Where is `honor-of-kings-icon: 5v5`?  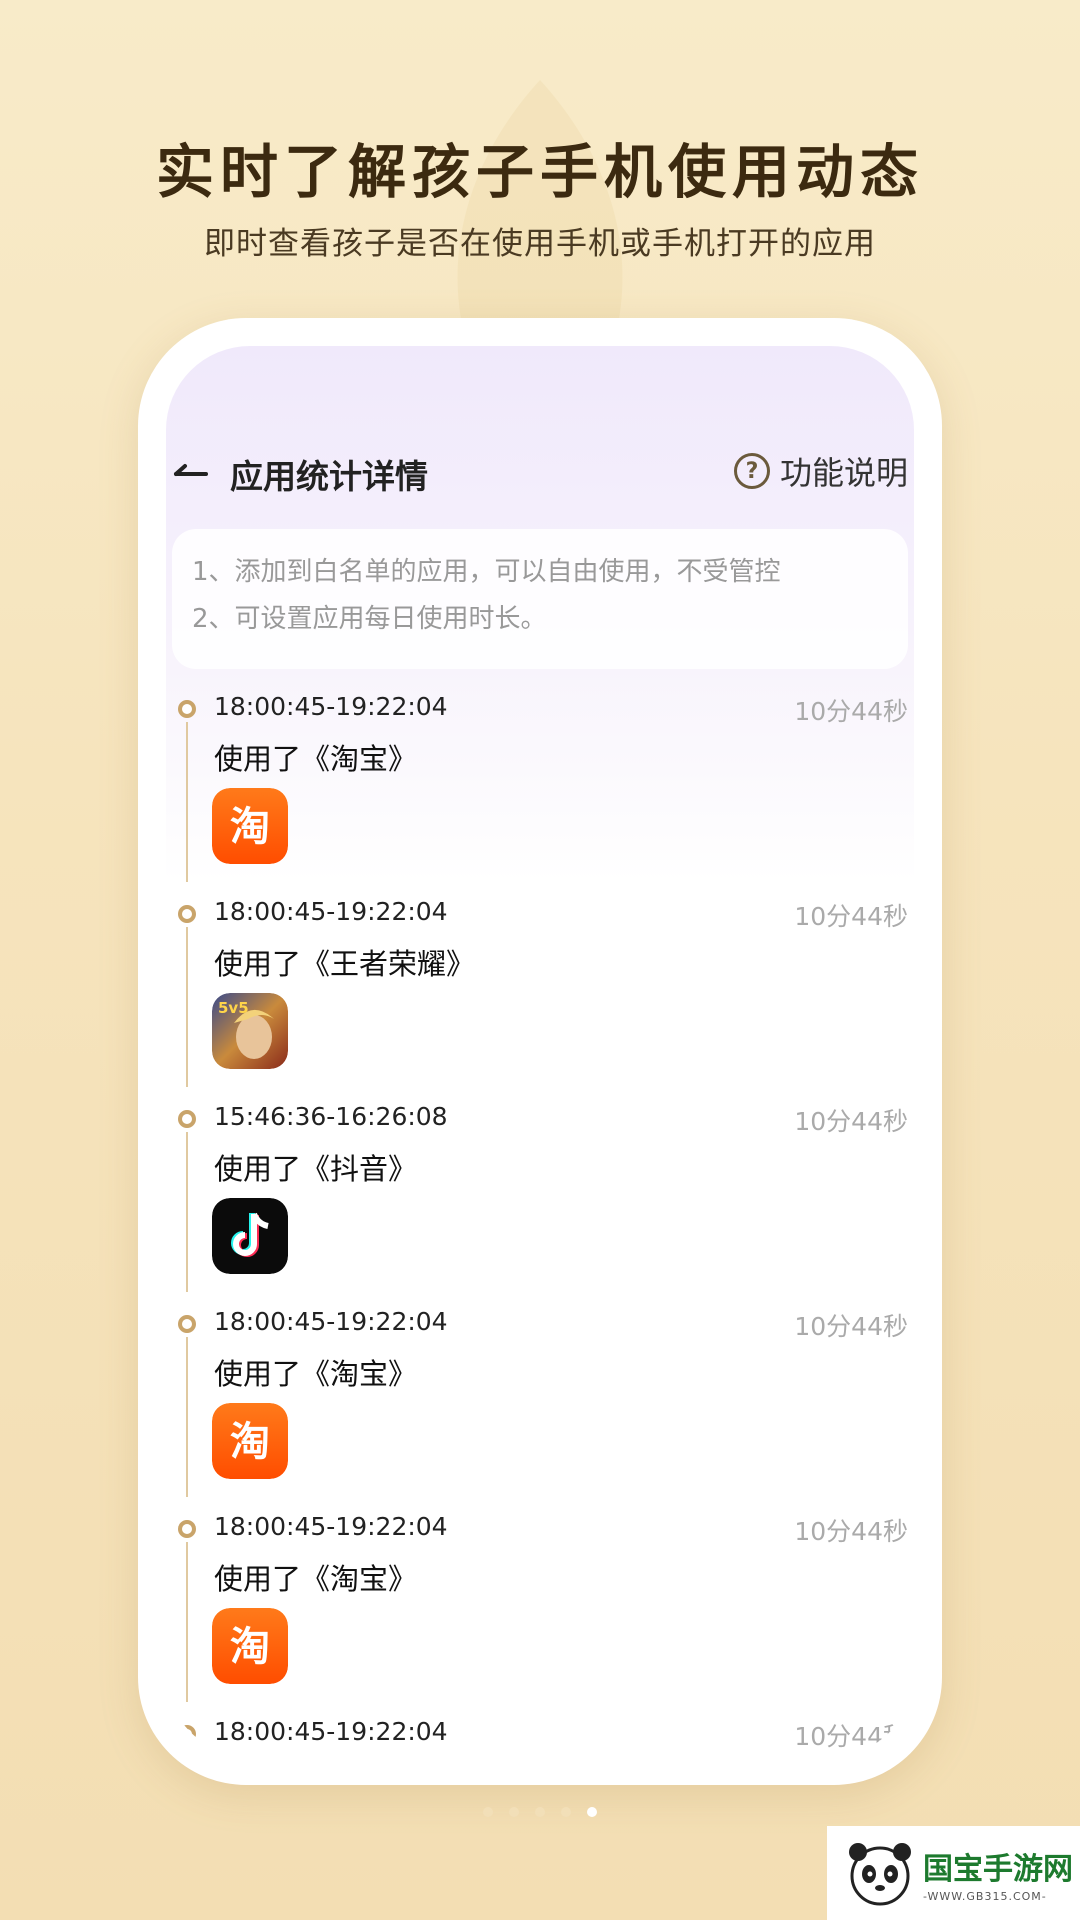 honor-of-kings-icon: 5v5 is located at coordinates (250, 1031).